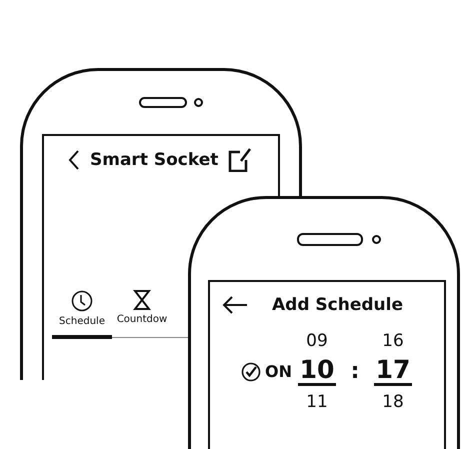 The width and height of the screenshot is (470, 449). Describe the element at coordinates (142, 314) in the screenshot. I see `tab: Countdow` at that location.